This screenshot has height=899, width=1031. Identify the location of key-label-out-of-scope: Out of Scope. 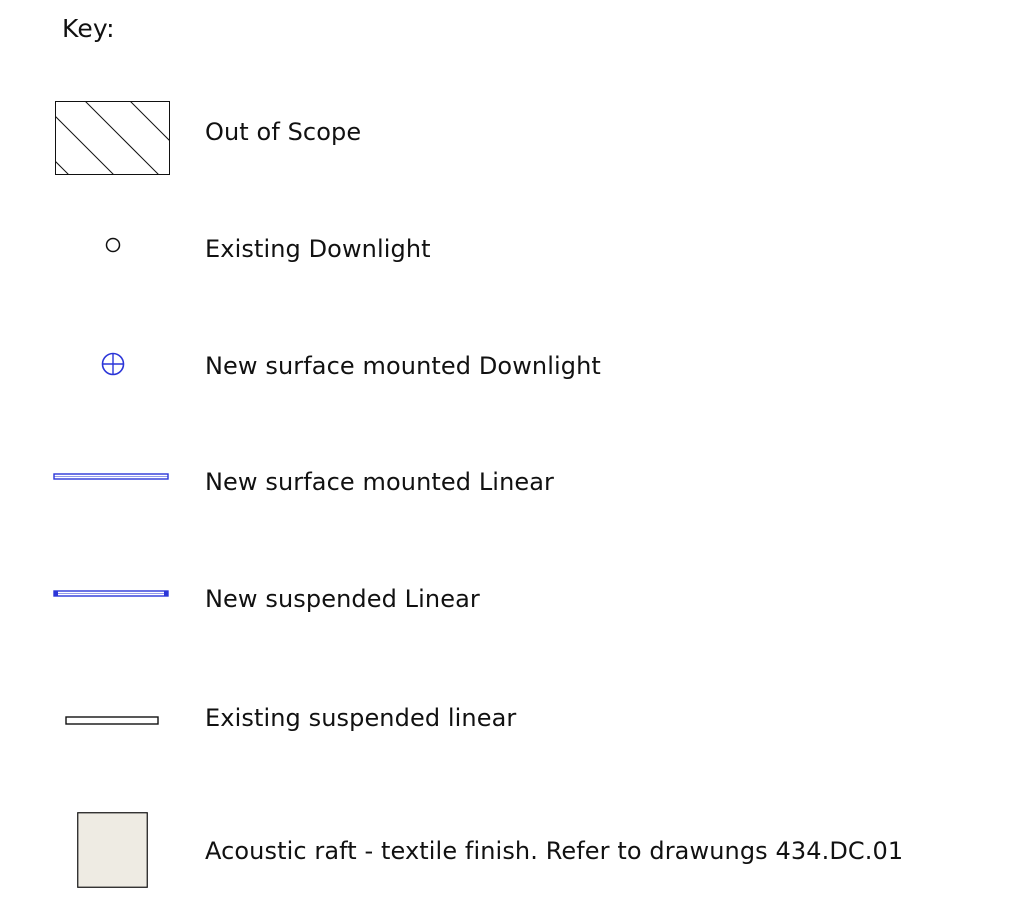
(283, 132).